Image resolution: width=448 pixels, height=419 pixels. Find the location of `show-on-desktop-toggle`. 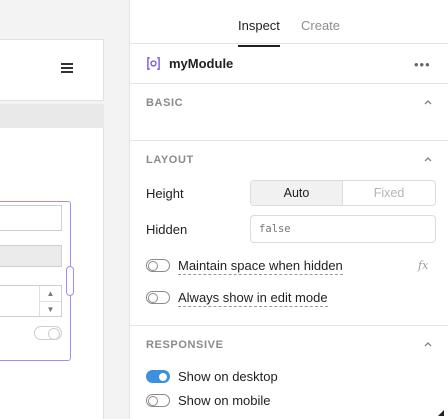

show-on-desktop-toggle is located at coordinates (158, 376).